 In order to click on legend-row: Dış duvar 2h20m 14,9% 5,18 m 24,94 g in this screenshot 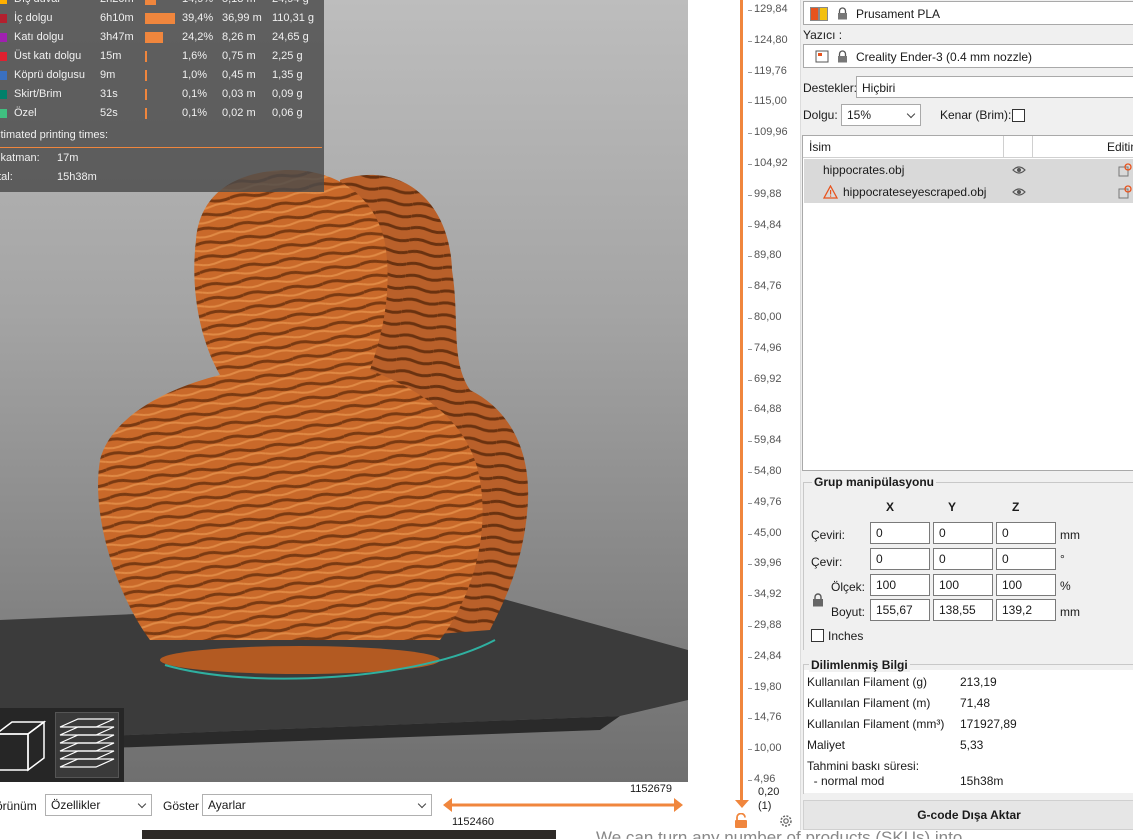, I will do `click(162, 4)`.